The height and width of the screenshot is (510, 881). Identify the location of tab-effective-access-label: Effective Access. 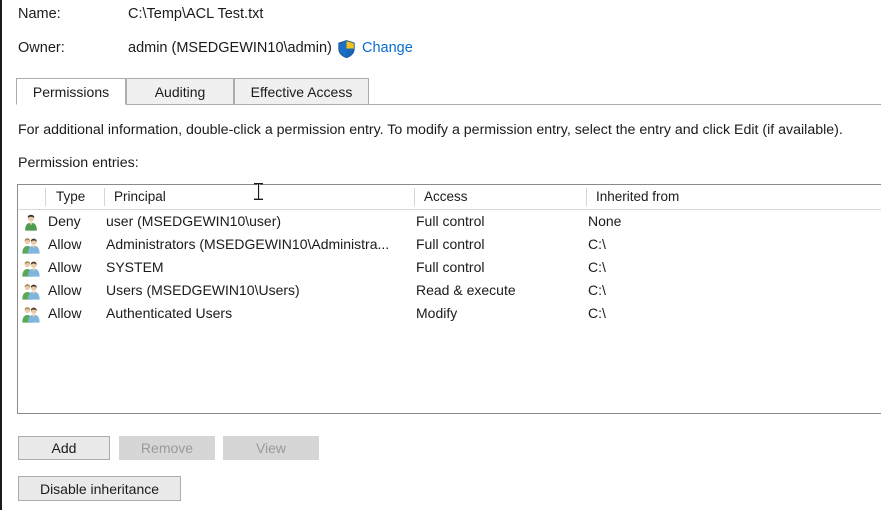
(301, 92).